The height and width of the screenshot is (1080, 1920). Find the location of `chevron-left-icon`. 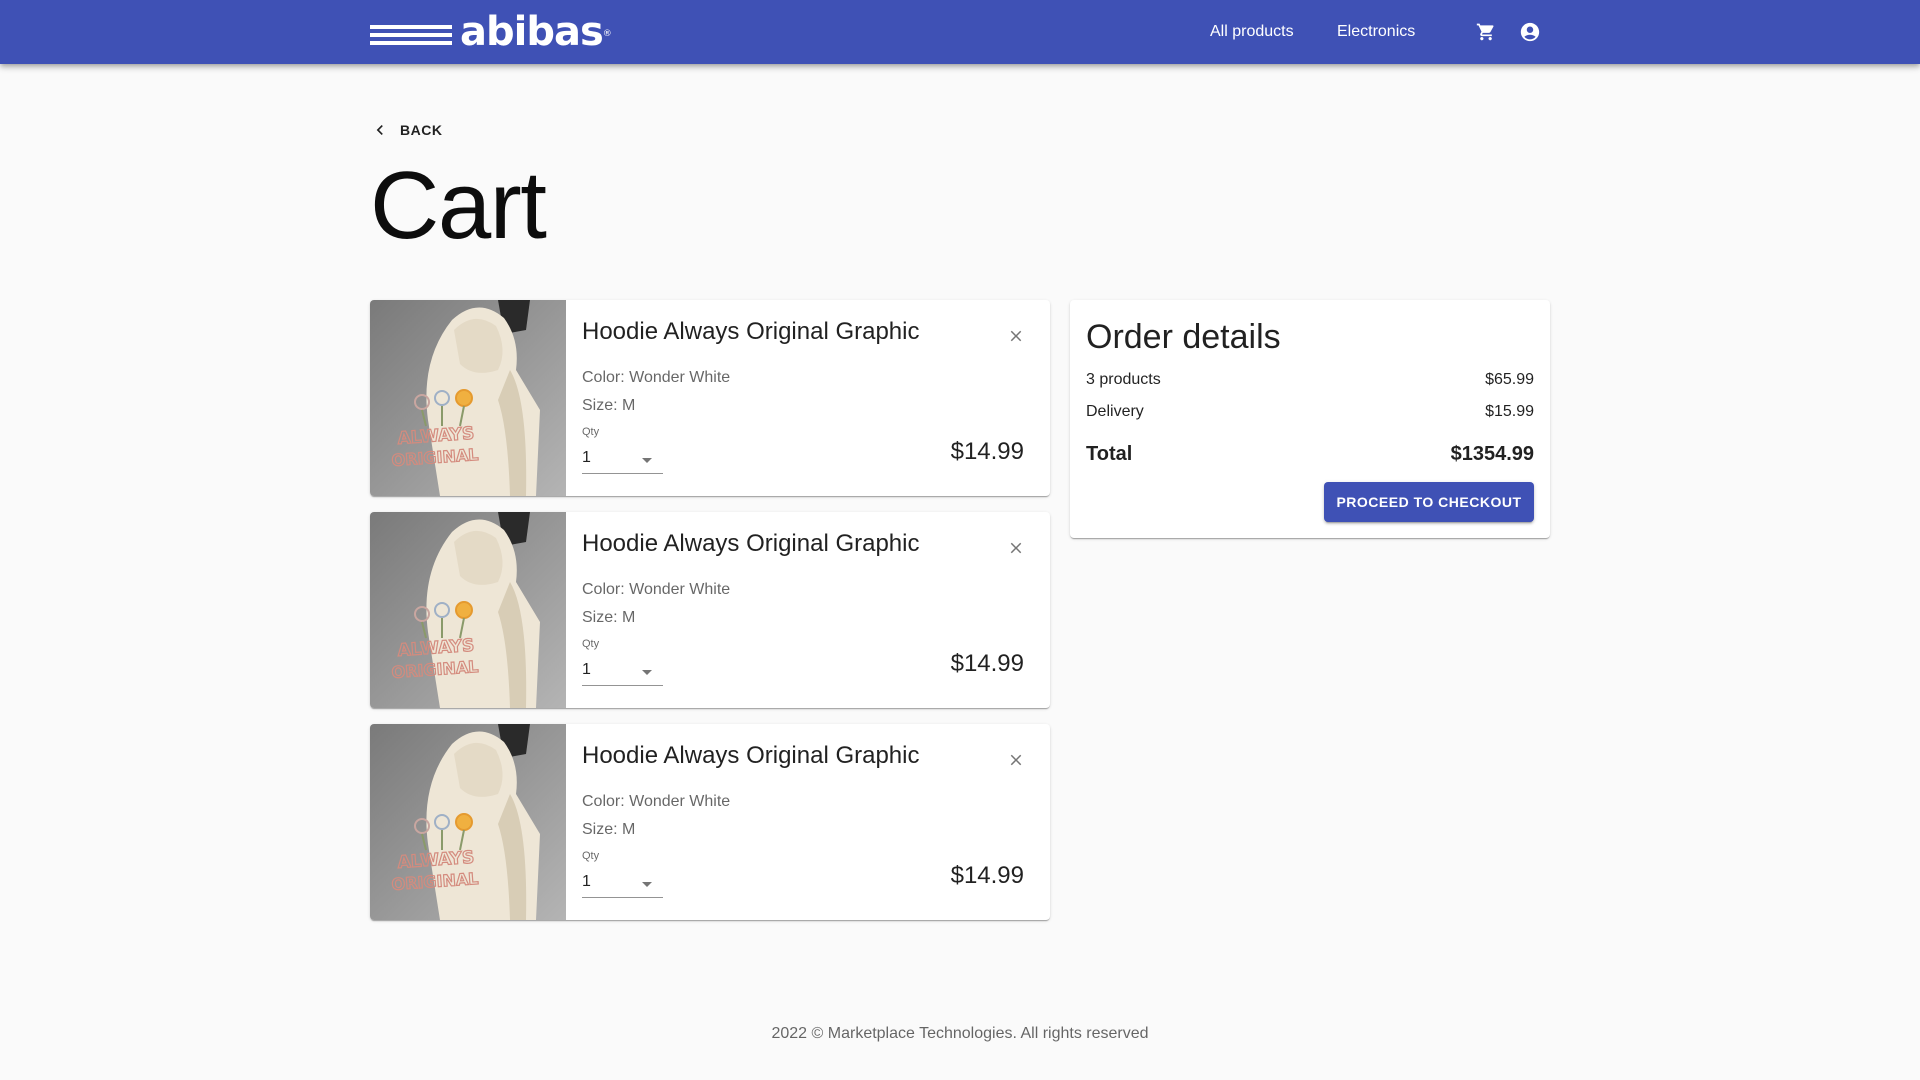

chevron-left-icon is located at coordinates (379, 130).